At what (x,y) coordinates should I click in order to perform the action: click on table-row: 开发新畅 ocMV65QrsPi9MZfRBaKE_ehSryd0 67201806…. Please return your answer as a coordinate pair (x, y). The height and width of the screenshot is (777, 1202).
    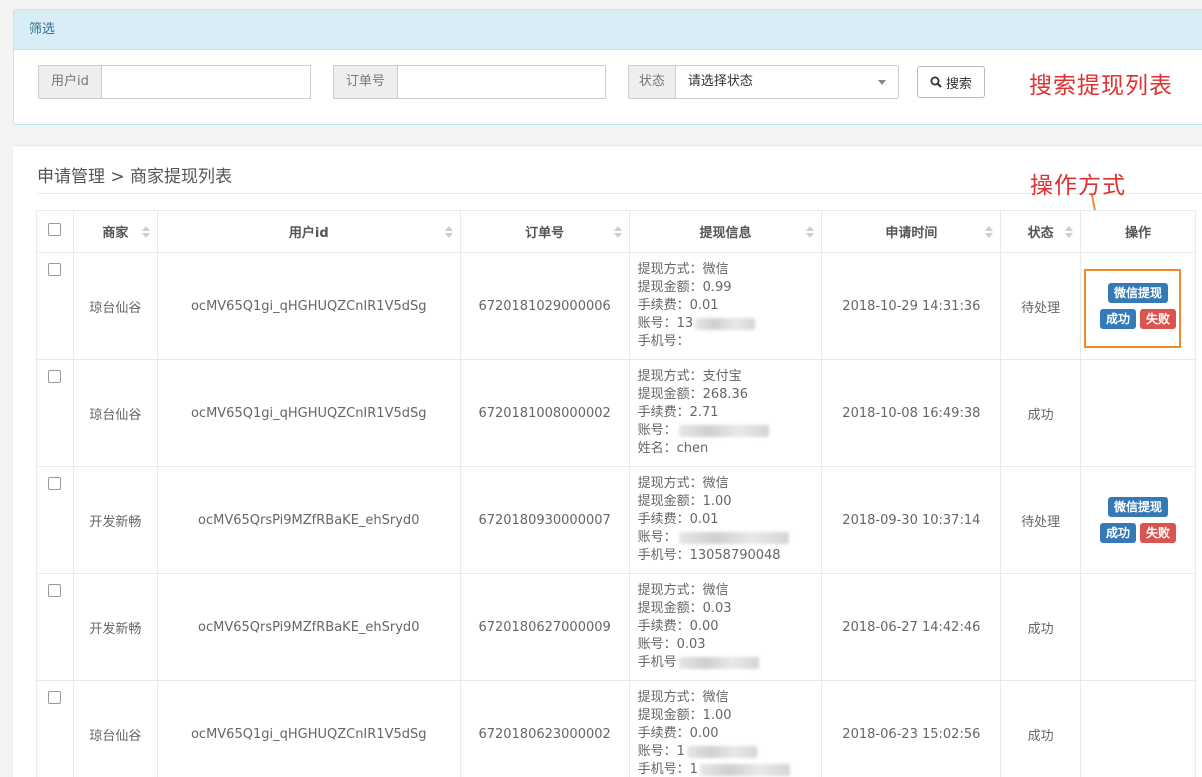
    Looking at the image, I should click on (616, 627).